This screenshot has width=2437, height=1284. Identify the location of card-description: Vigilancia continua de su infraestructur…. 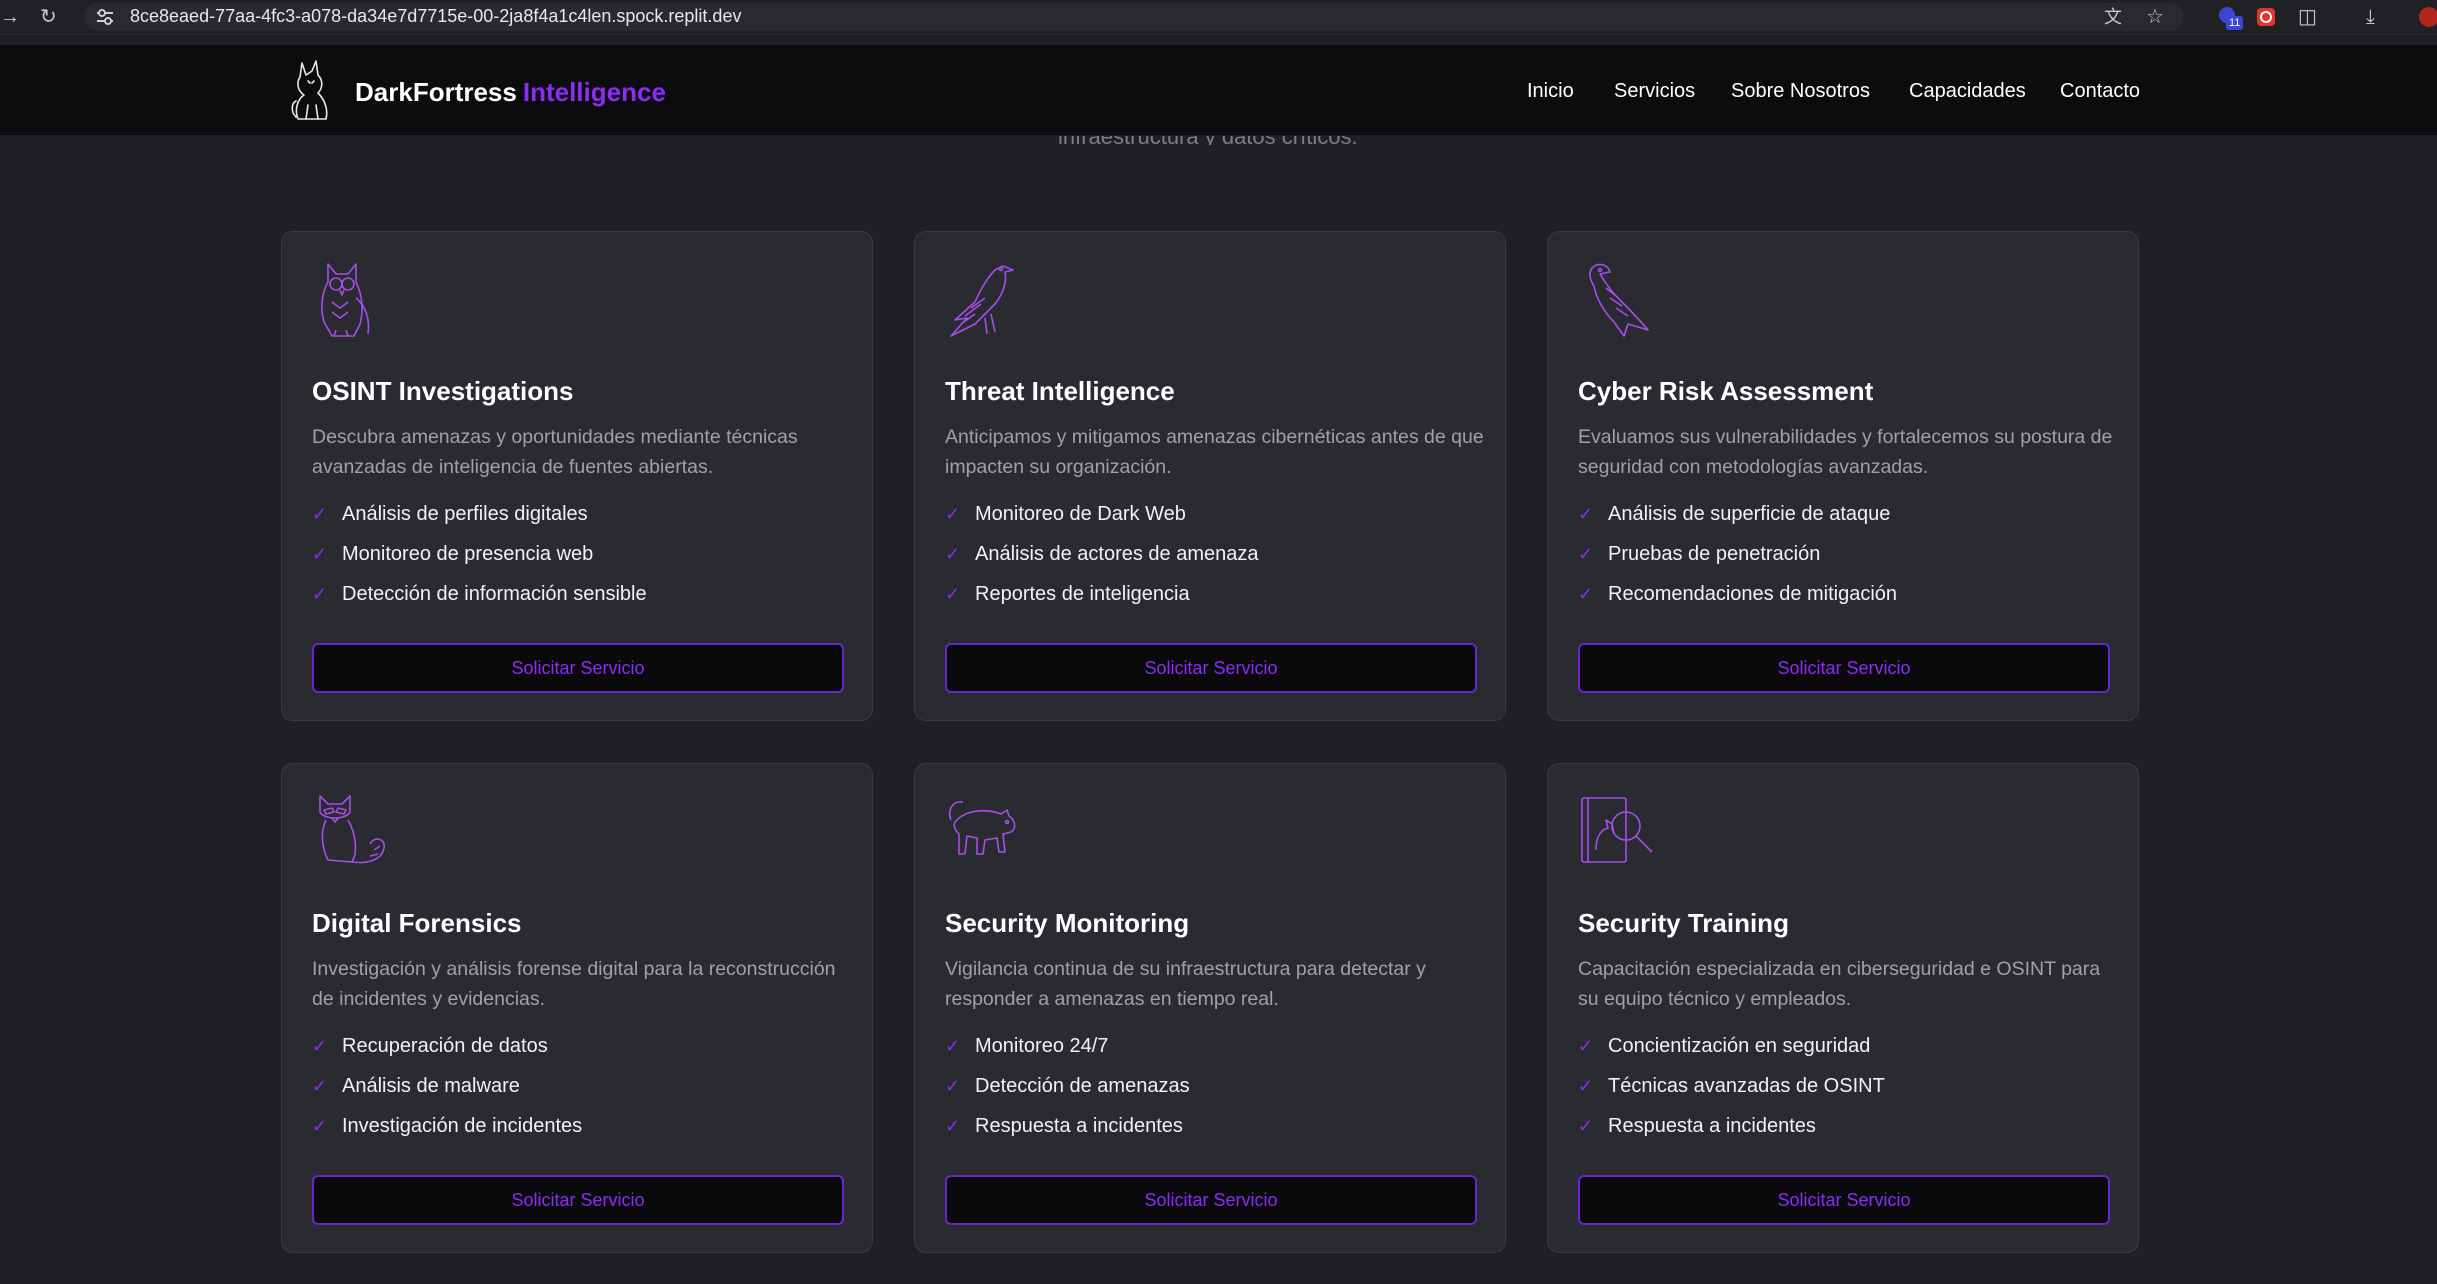
(1185, 984).